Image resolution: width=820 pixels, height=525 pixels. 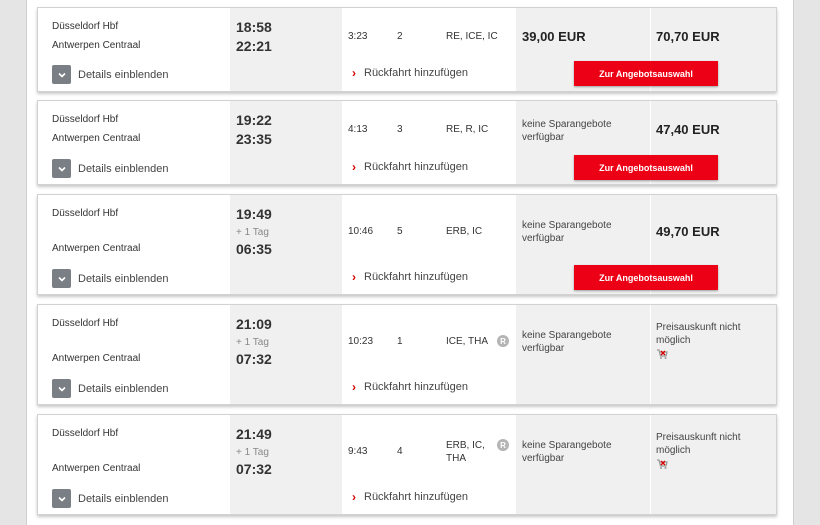 I want to click on flexpreis-price: 49,70 EUR, so click(x=688, y=231).